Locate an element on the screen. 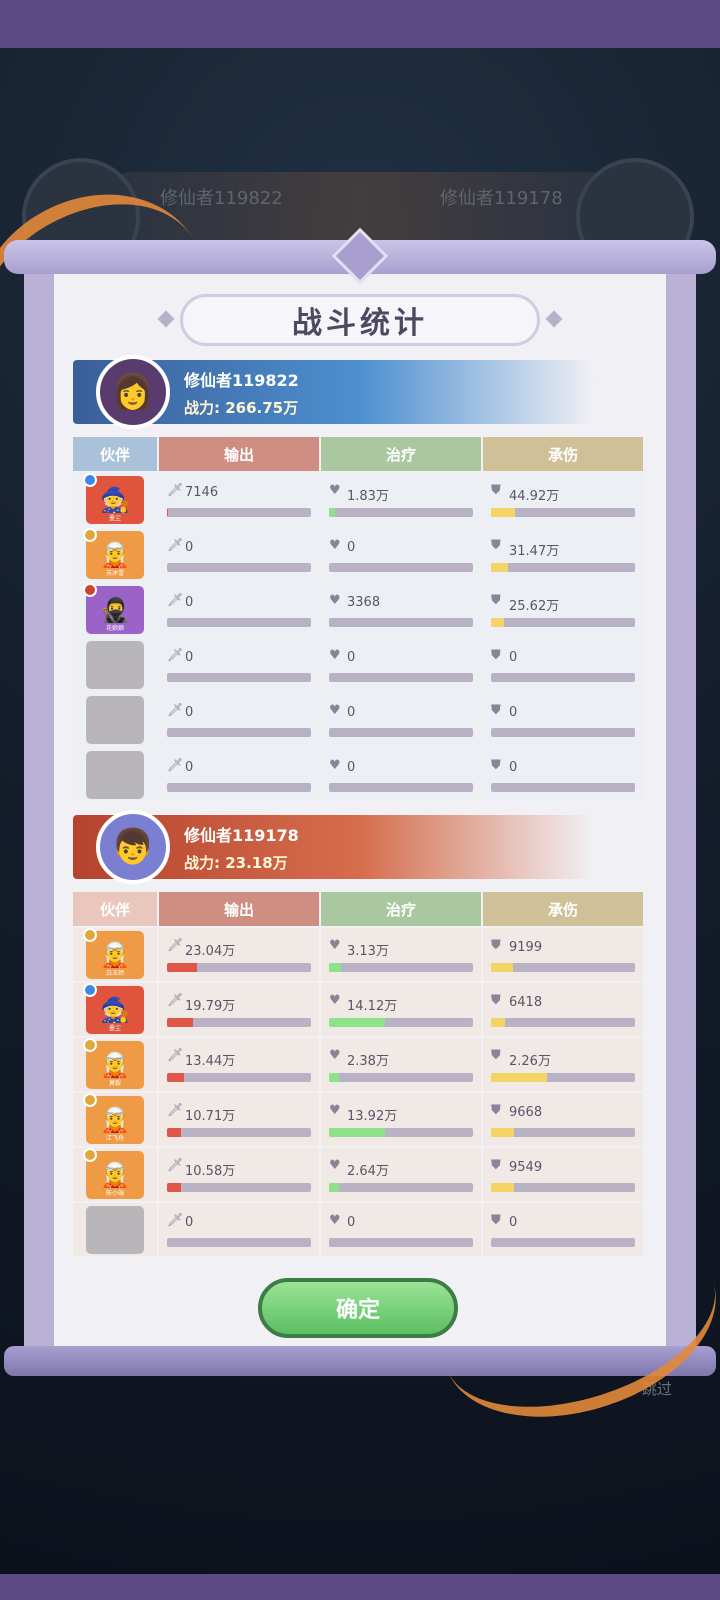 This screenshot has width=720, height=1600. taken-cell: ⛊ 0 is located at coordinates (563, 1229).